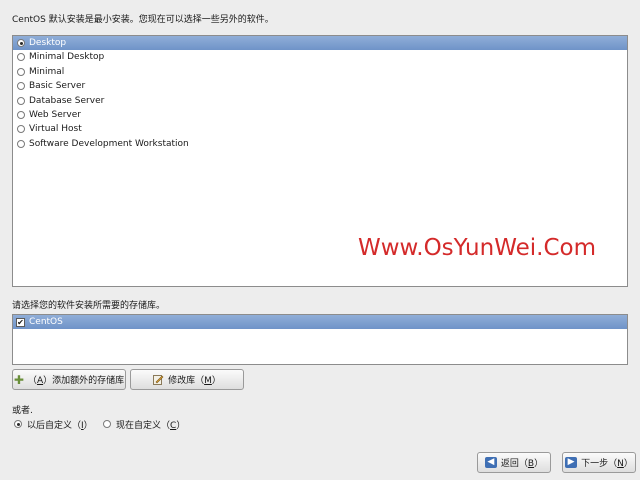 This screenshot has width=640, height=480. What do you see at coordinates (89, 306) in the screenshot?
I see `repo-section-label: 请选择您的软件安装所需要的存储库。` at bounding box center [89, 306].